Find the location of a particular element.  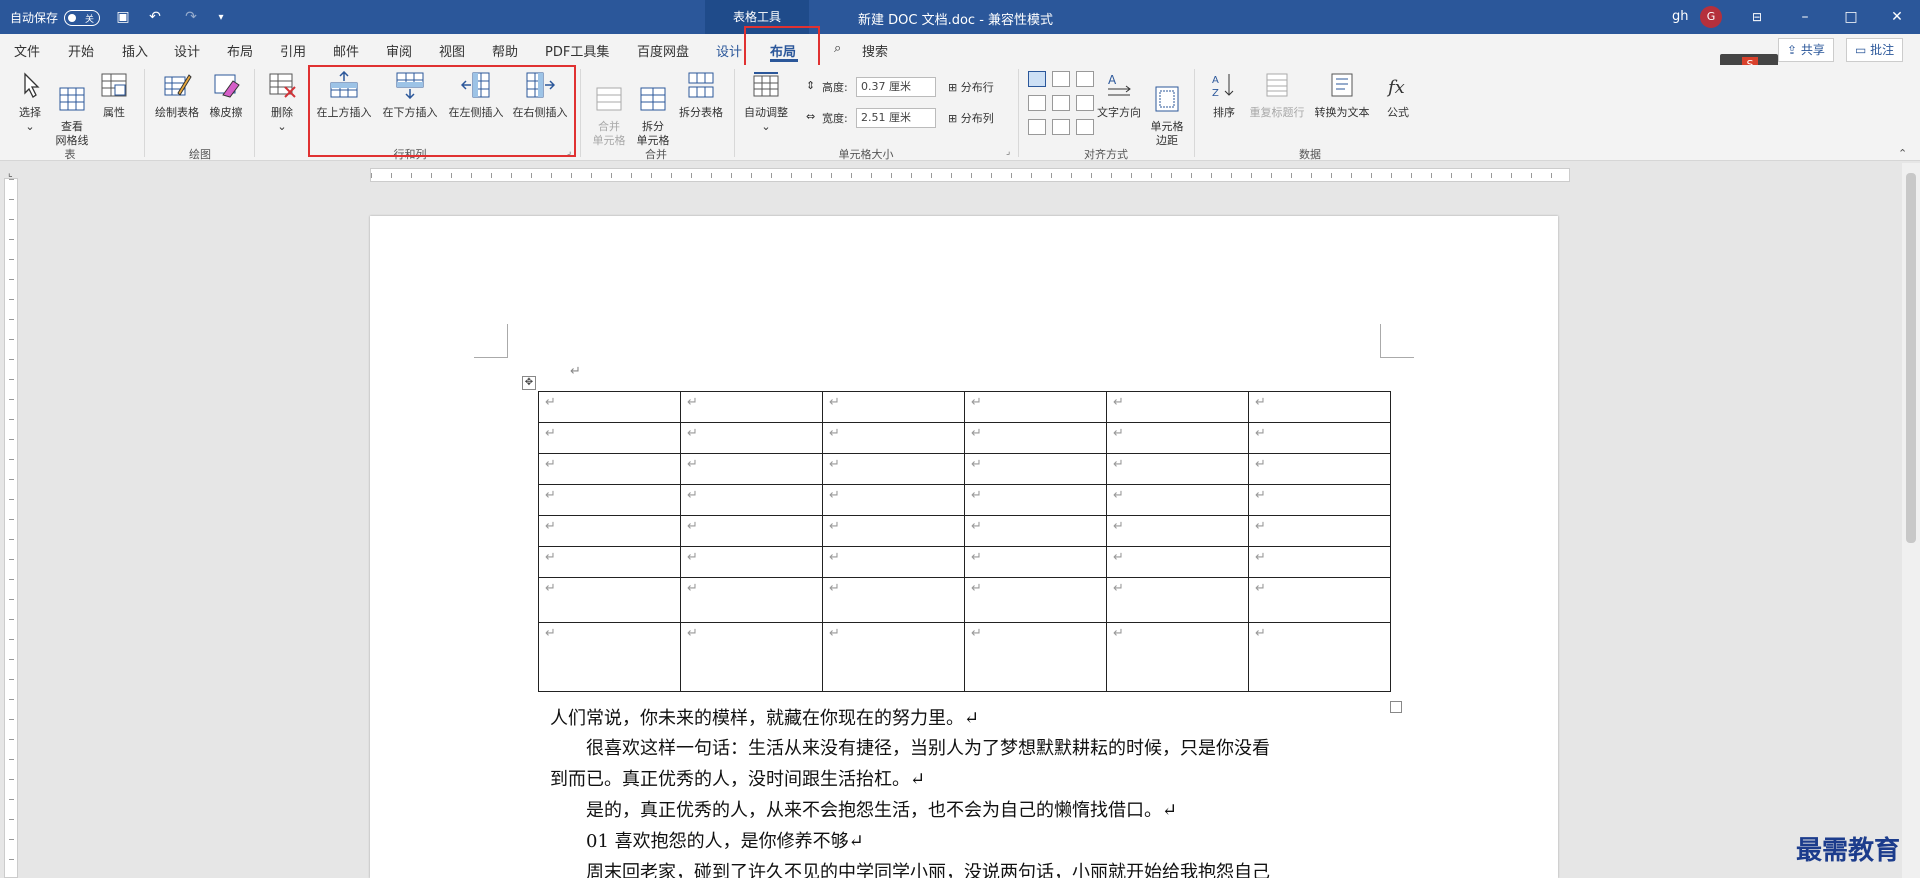

align-middle-right is located at coordinates (1085, 103).